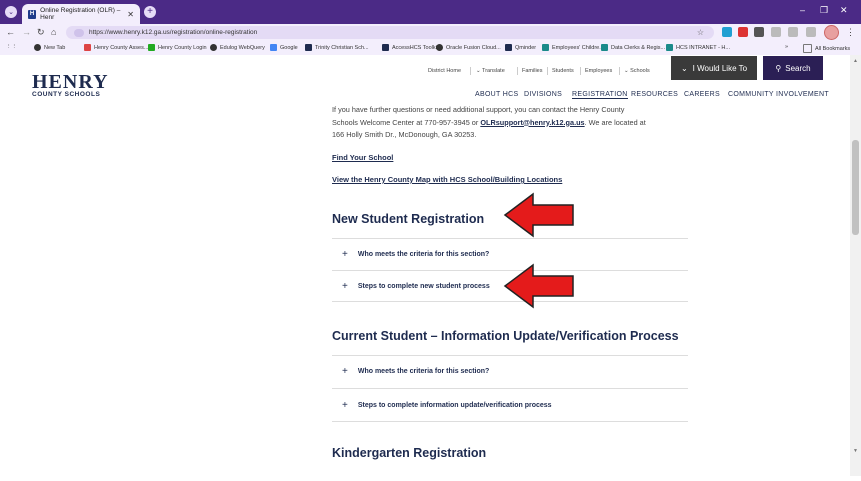  Describe the element at coordinates (444, 71) in the screenshot. I see `utility-link-district-home: District Home` at that location.